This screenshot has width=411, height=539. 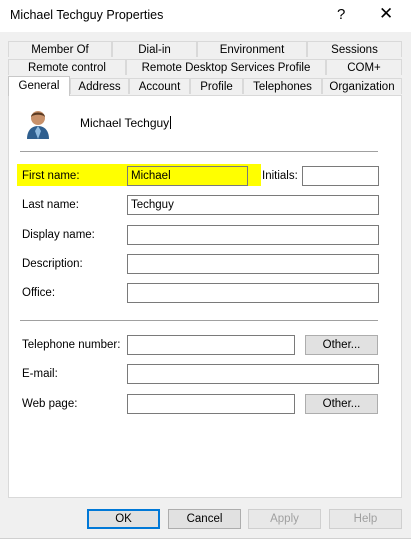 What do you see at coordinates (365, 519) in the screenshot?
I see `help-button: Help` at bounding box center [365, 519].